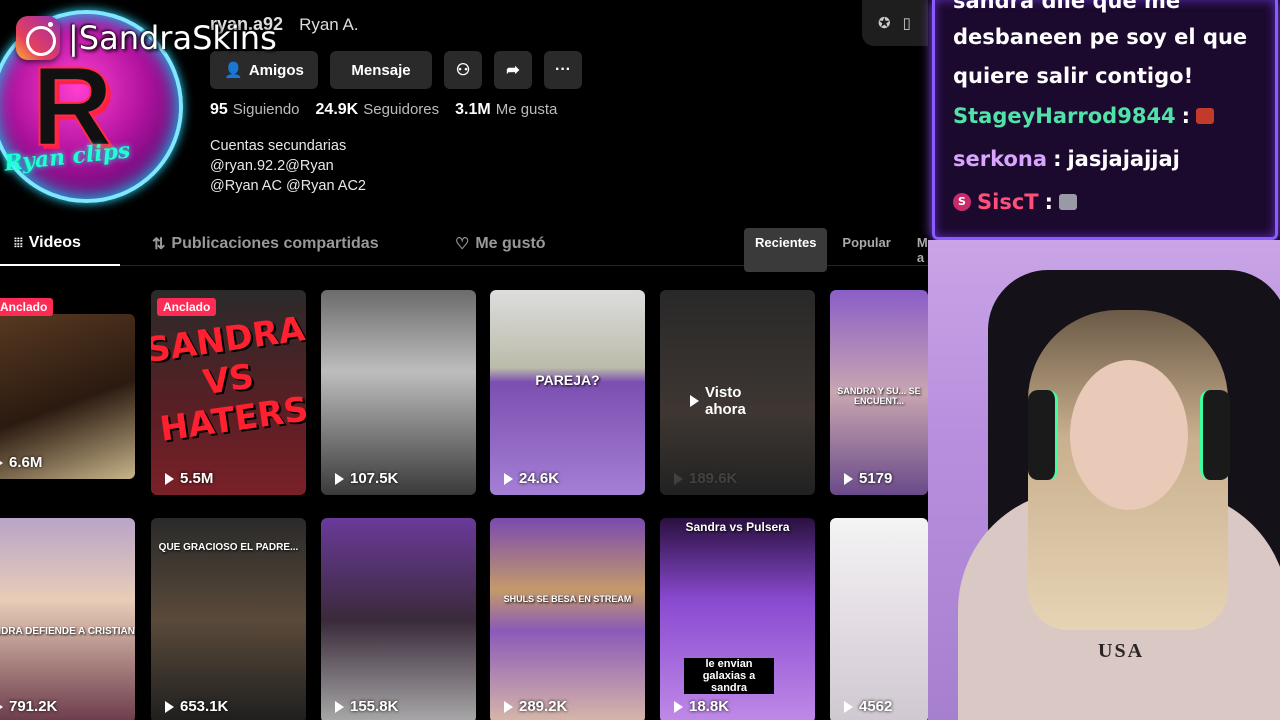 The width and height of the screenshot is (1280, 720). What do you see at coordinates (381, 70) in the screenshot?
I see `message-button: Mensaje` at bounding box center [381, 70].